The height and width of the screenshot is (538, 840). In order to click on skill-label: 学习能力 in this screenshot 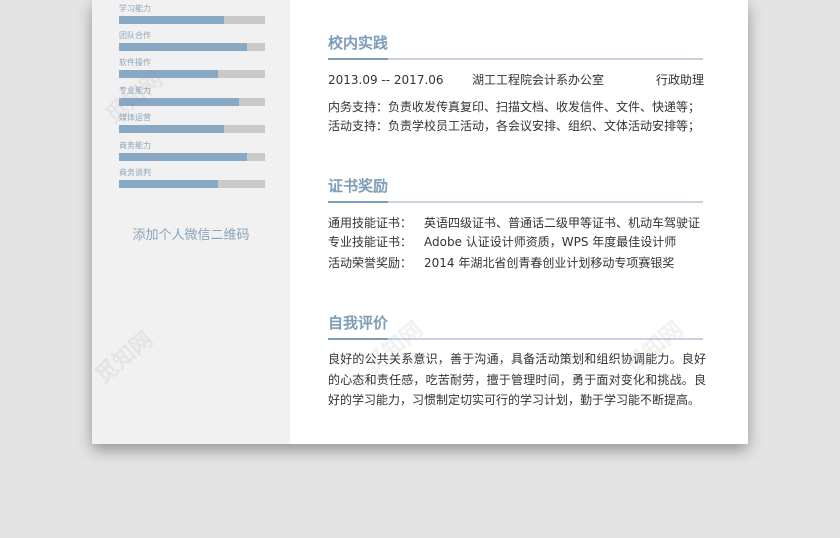, I will do `click(135, 8)`.